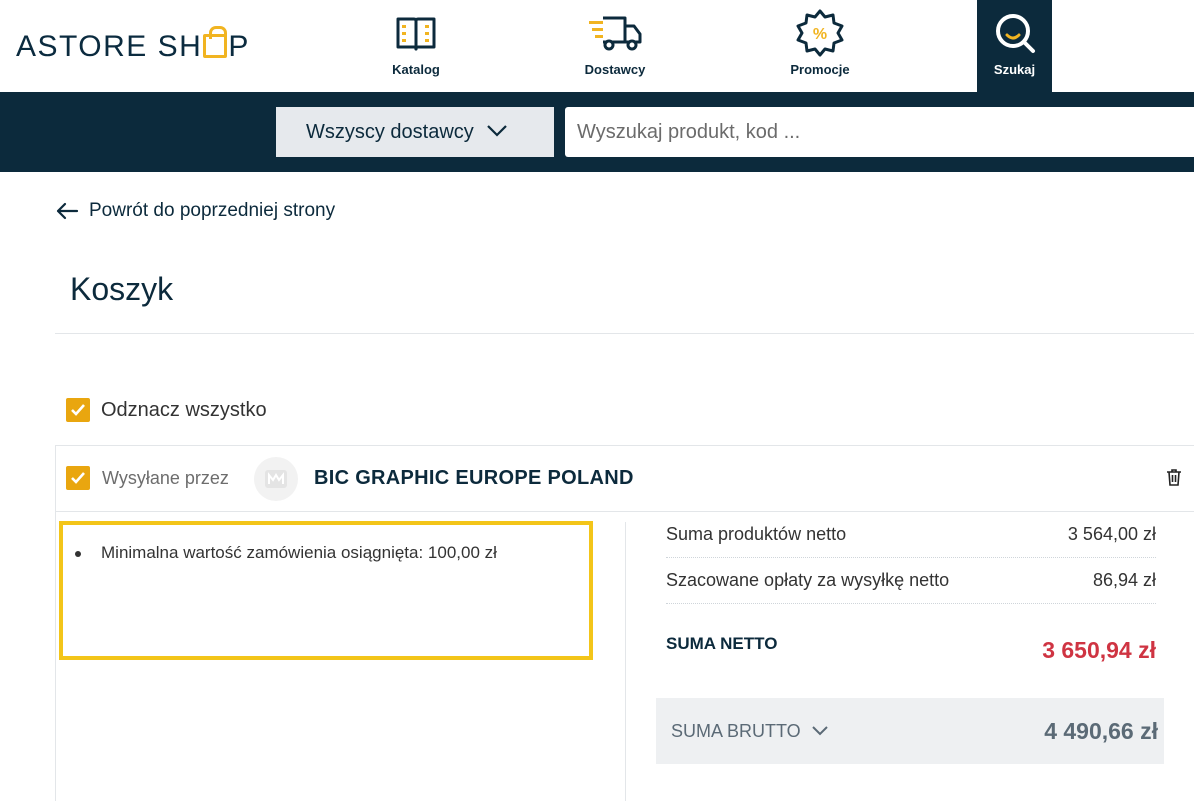 The height and width of the screenshot is (801, 1194). What do you see at coordinates (416, 33) in the screenshot?
I see `catalog-book-icon` at bounding box center [416, 33].